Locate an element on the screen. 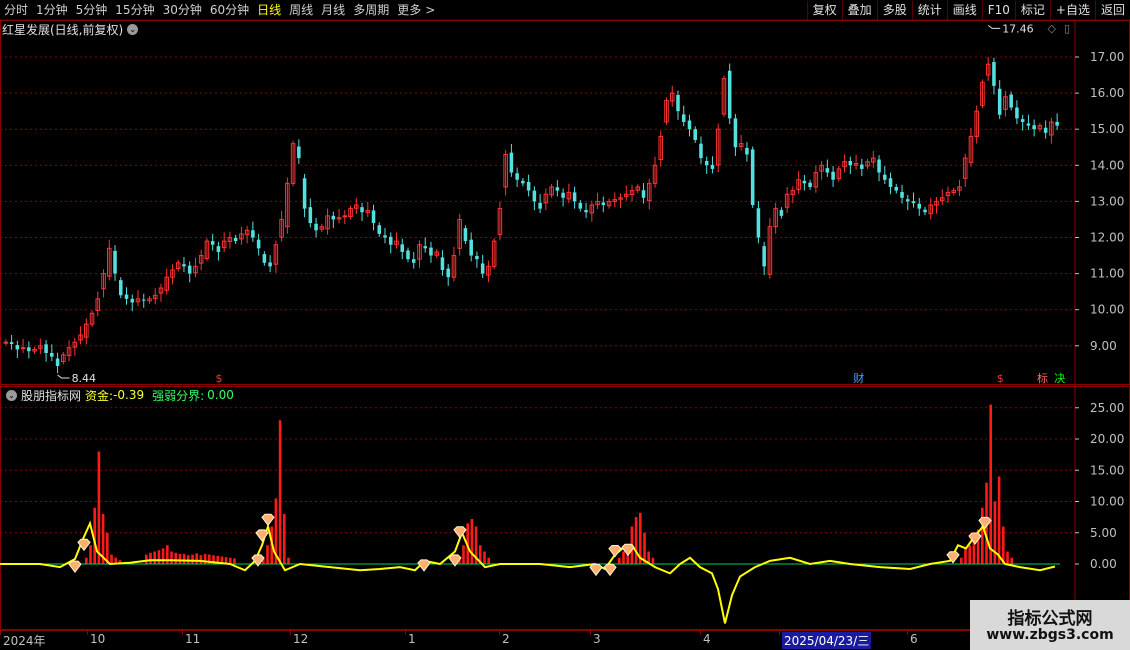  toolbar-button: F10 is located at coordinates (998, 10).